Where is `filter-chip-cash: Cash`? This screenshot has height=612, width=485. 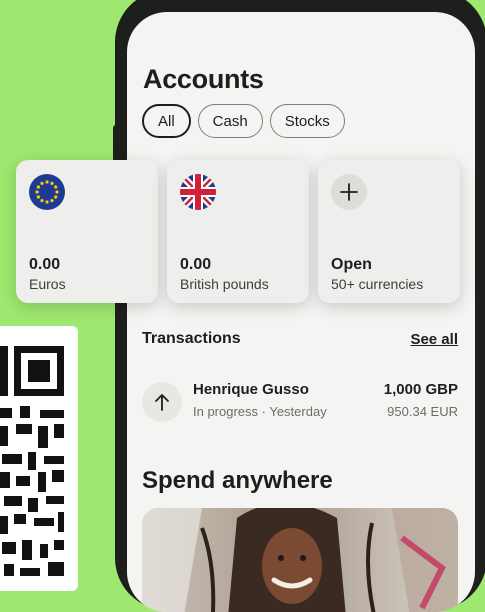
filter-chip-cash: Cash is located at coordinates (230, 121).